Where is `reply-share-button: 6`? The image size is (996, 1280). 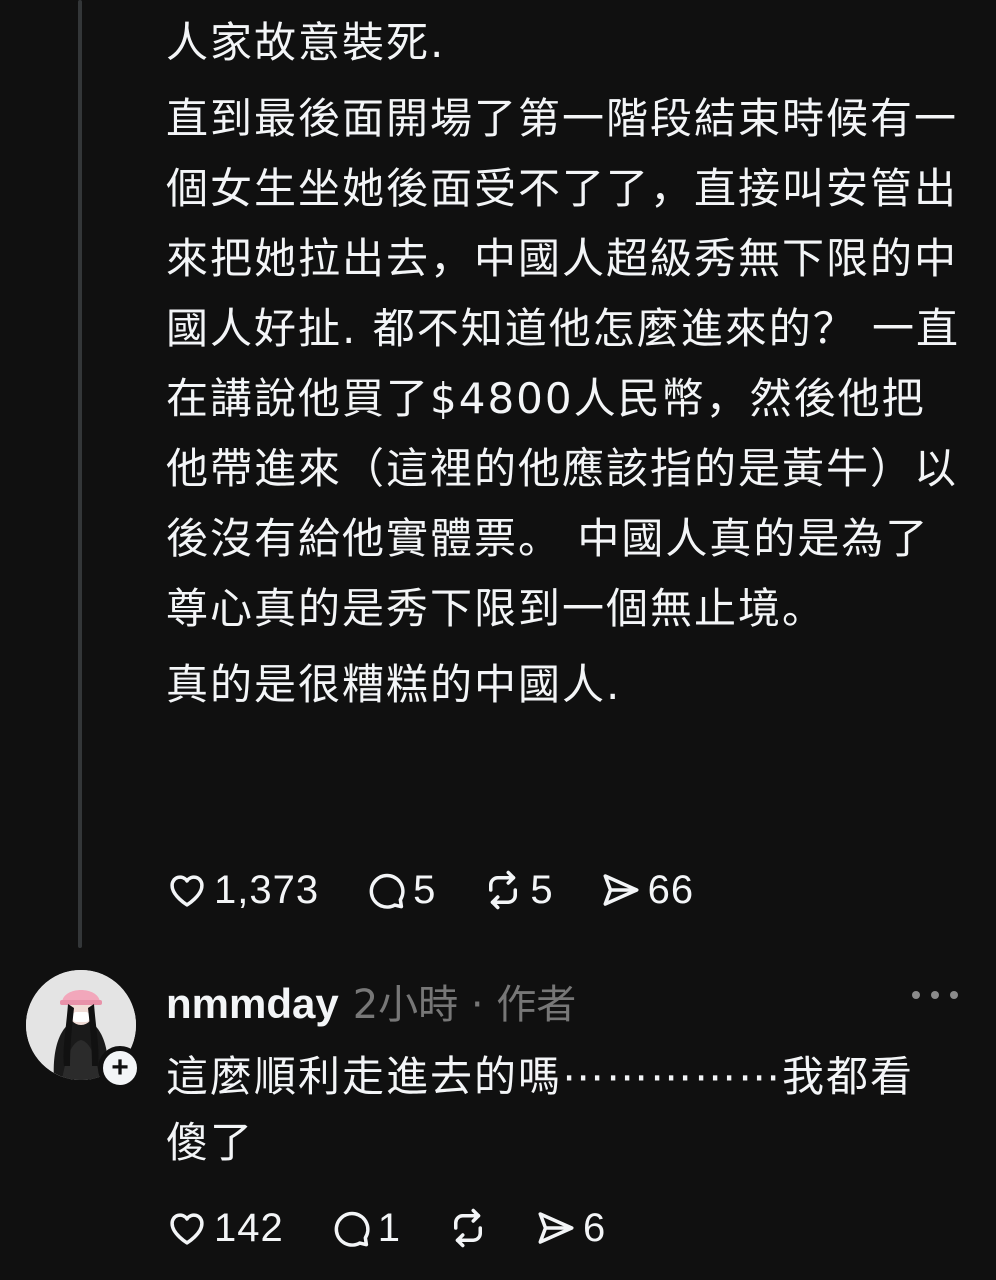
reply-share-button: 6 is located at coordinates (570, 1228).